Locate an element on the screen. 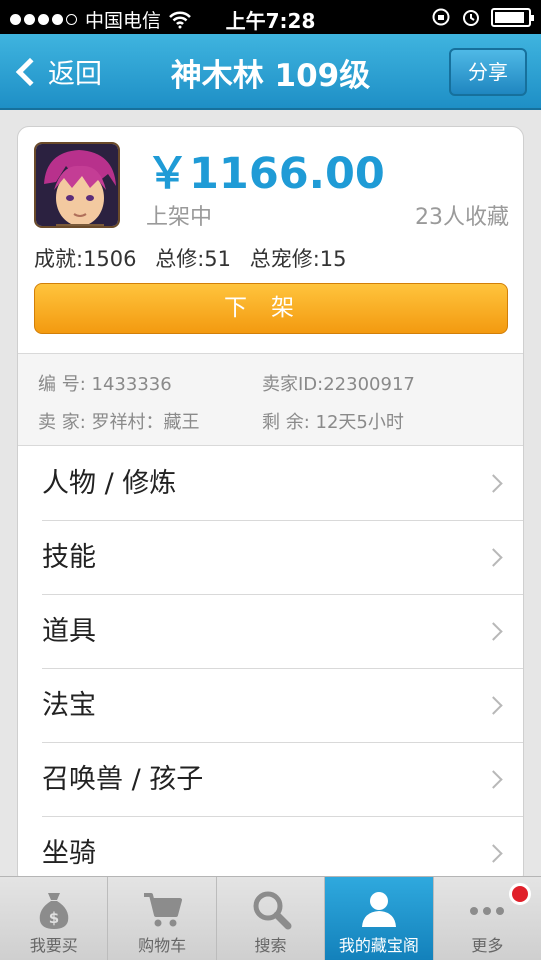 The image size is (541, 960). battery-icon is located at coordinates (512, 17).